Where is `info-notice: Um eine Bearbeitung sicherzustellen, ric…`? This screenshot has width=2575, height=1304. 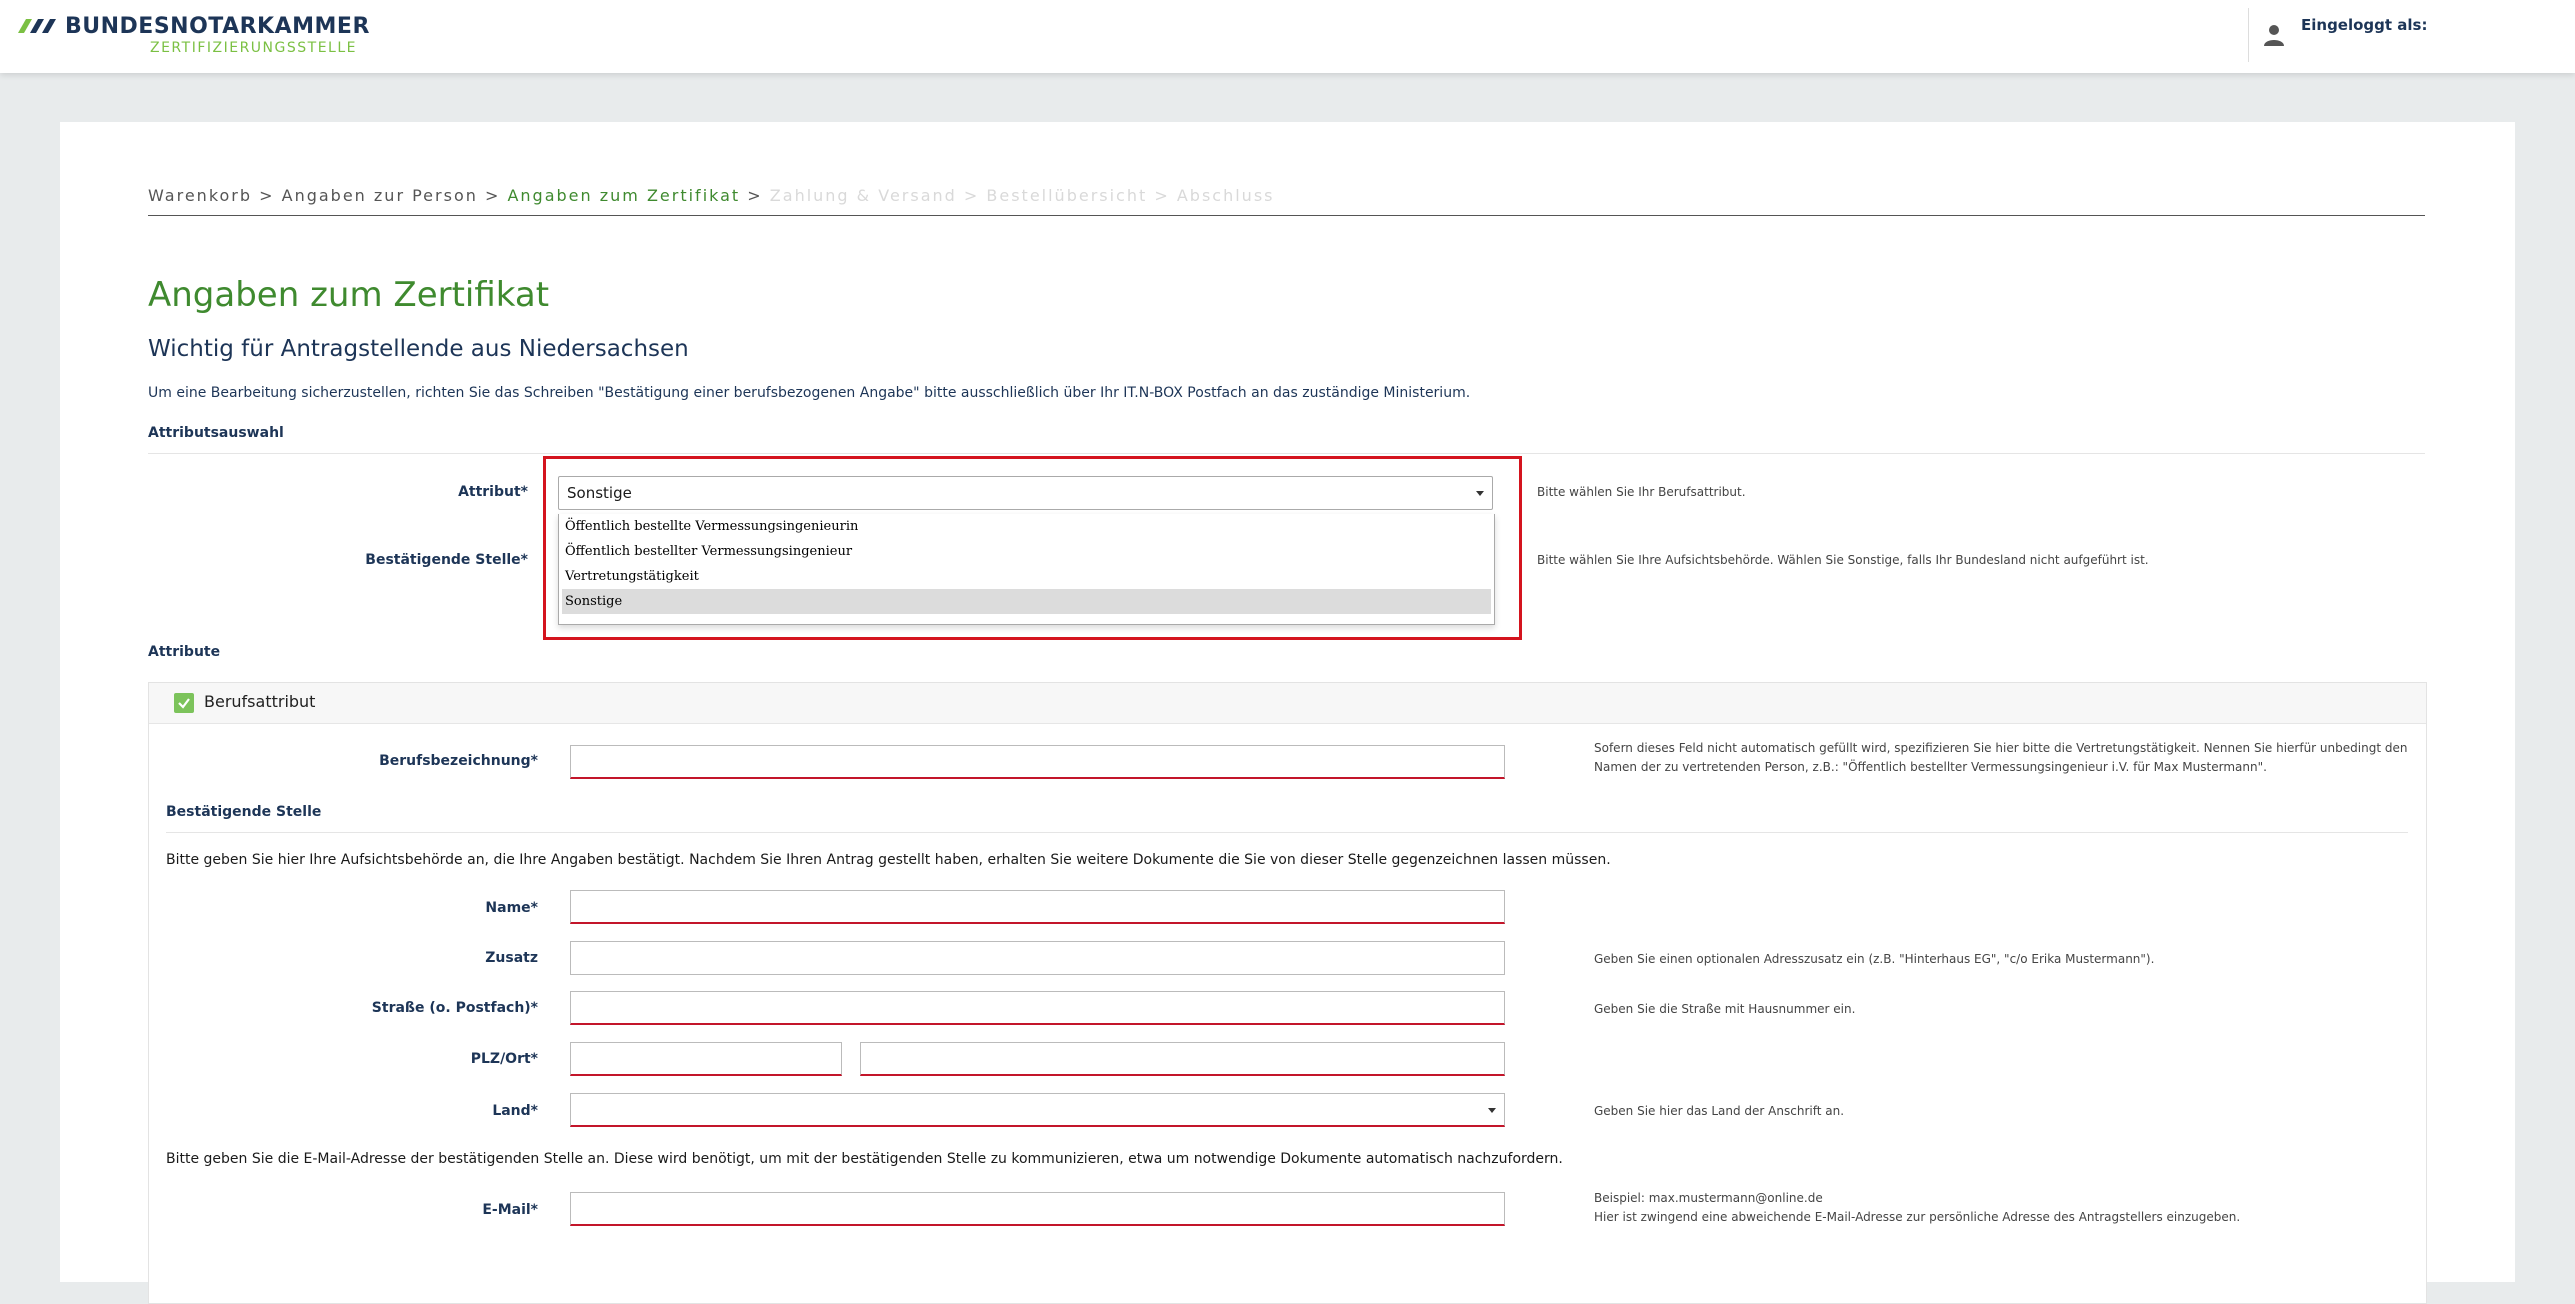
info-notice: Um eine Bearbeitung sicherzustellen, ric… is located at coordinates (809, 393).